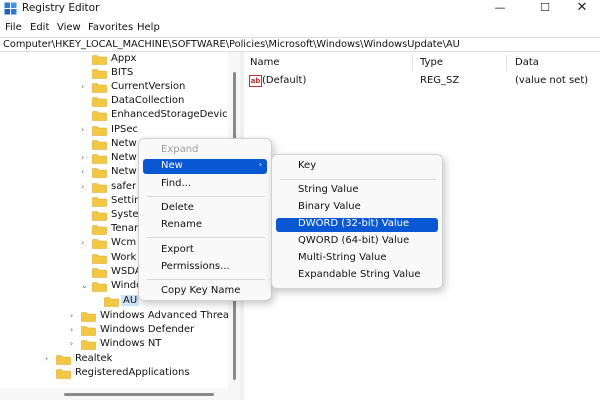 This screenshot has width=600, height=400. I want to click on tree-item-label: BITS, so click(122, 72).